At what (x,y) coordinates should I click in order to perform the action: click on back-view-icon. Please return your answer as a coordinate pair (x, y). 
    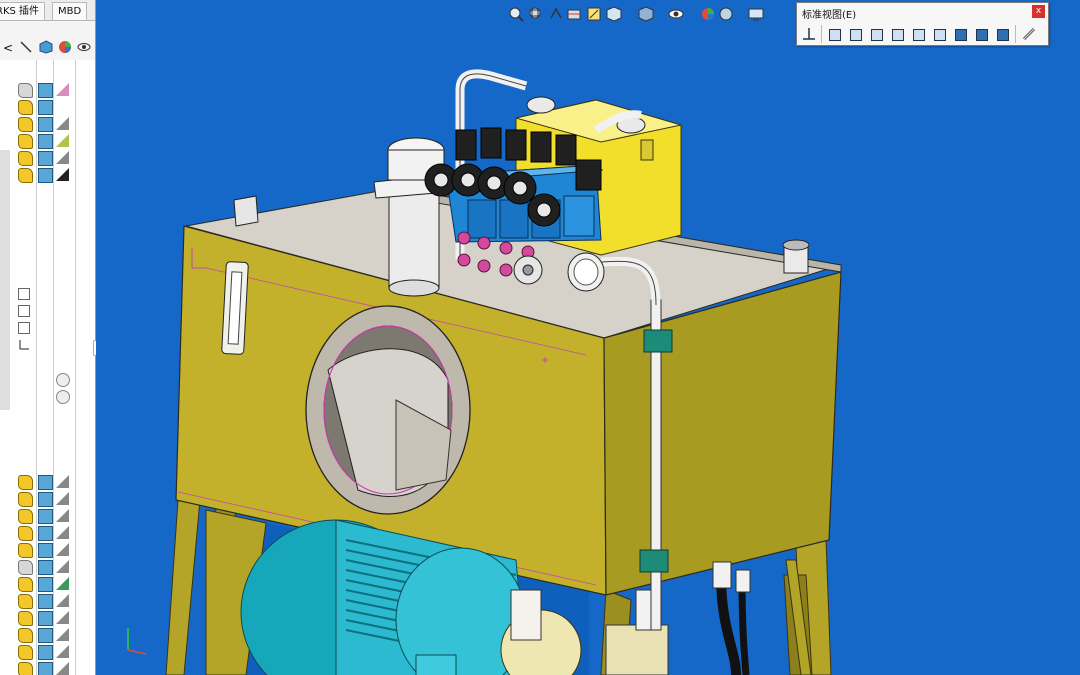
    Looking at the image, I should click on (856, 34).